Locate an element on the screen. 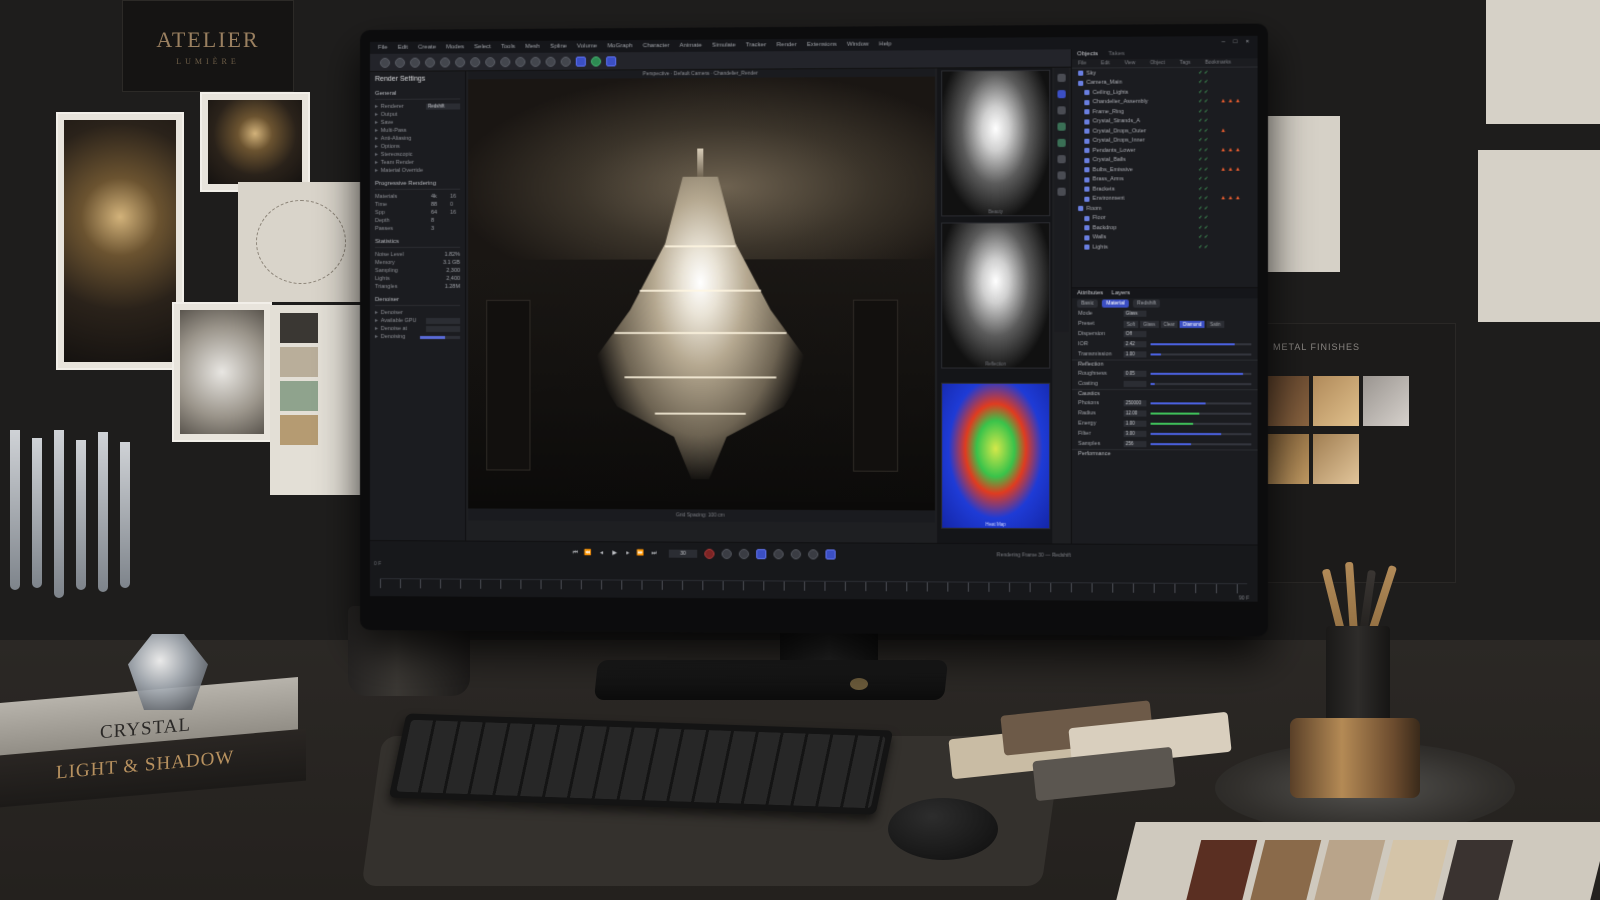 The width and height of the screenshot is (1600, 900). objects-menu-file: File is located at coordinates (1082, 63).